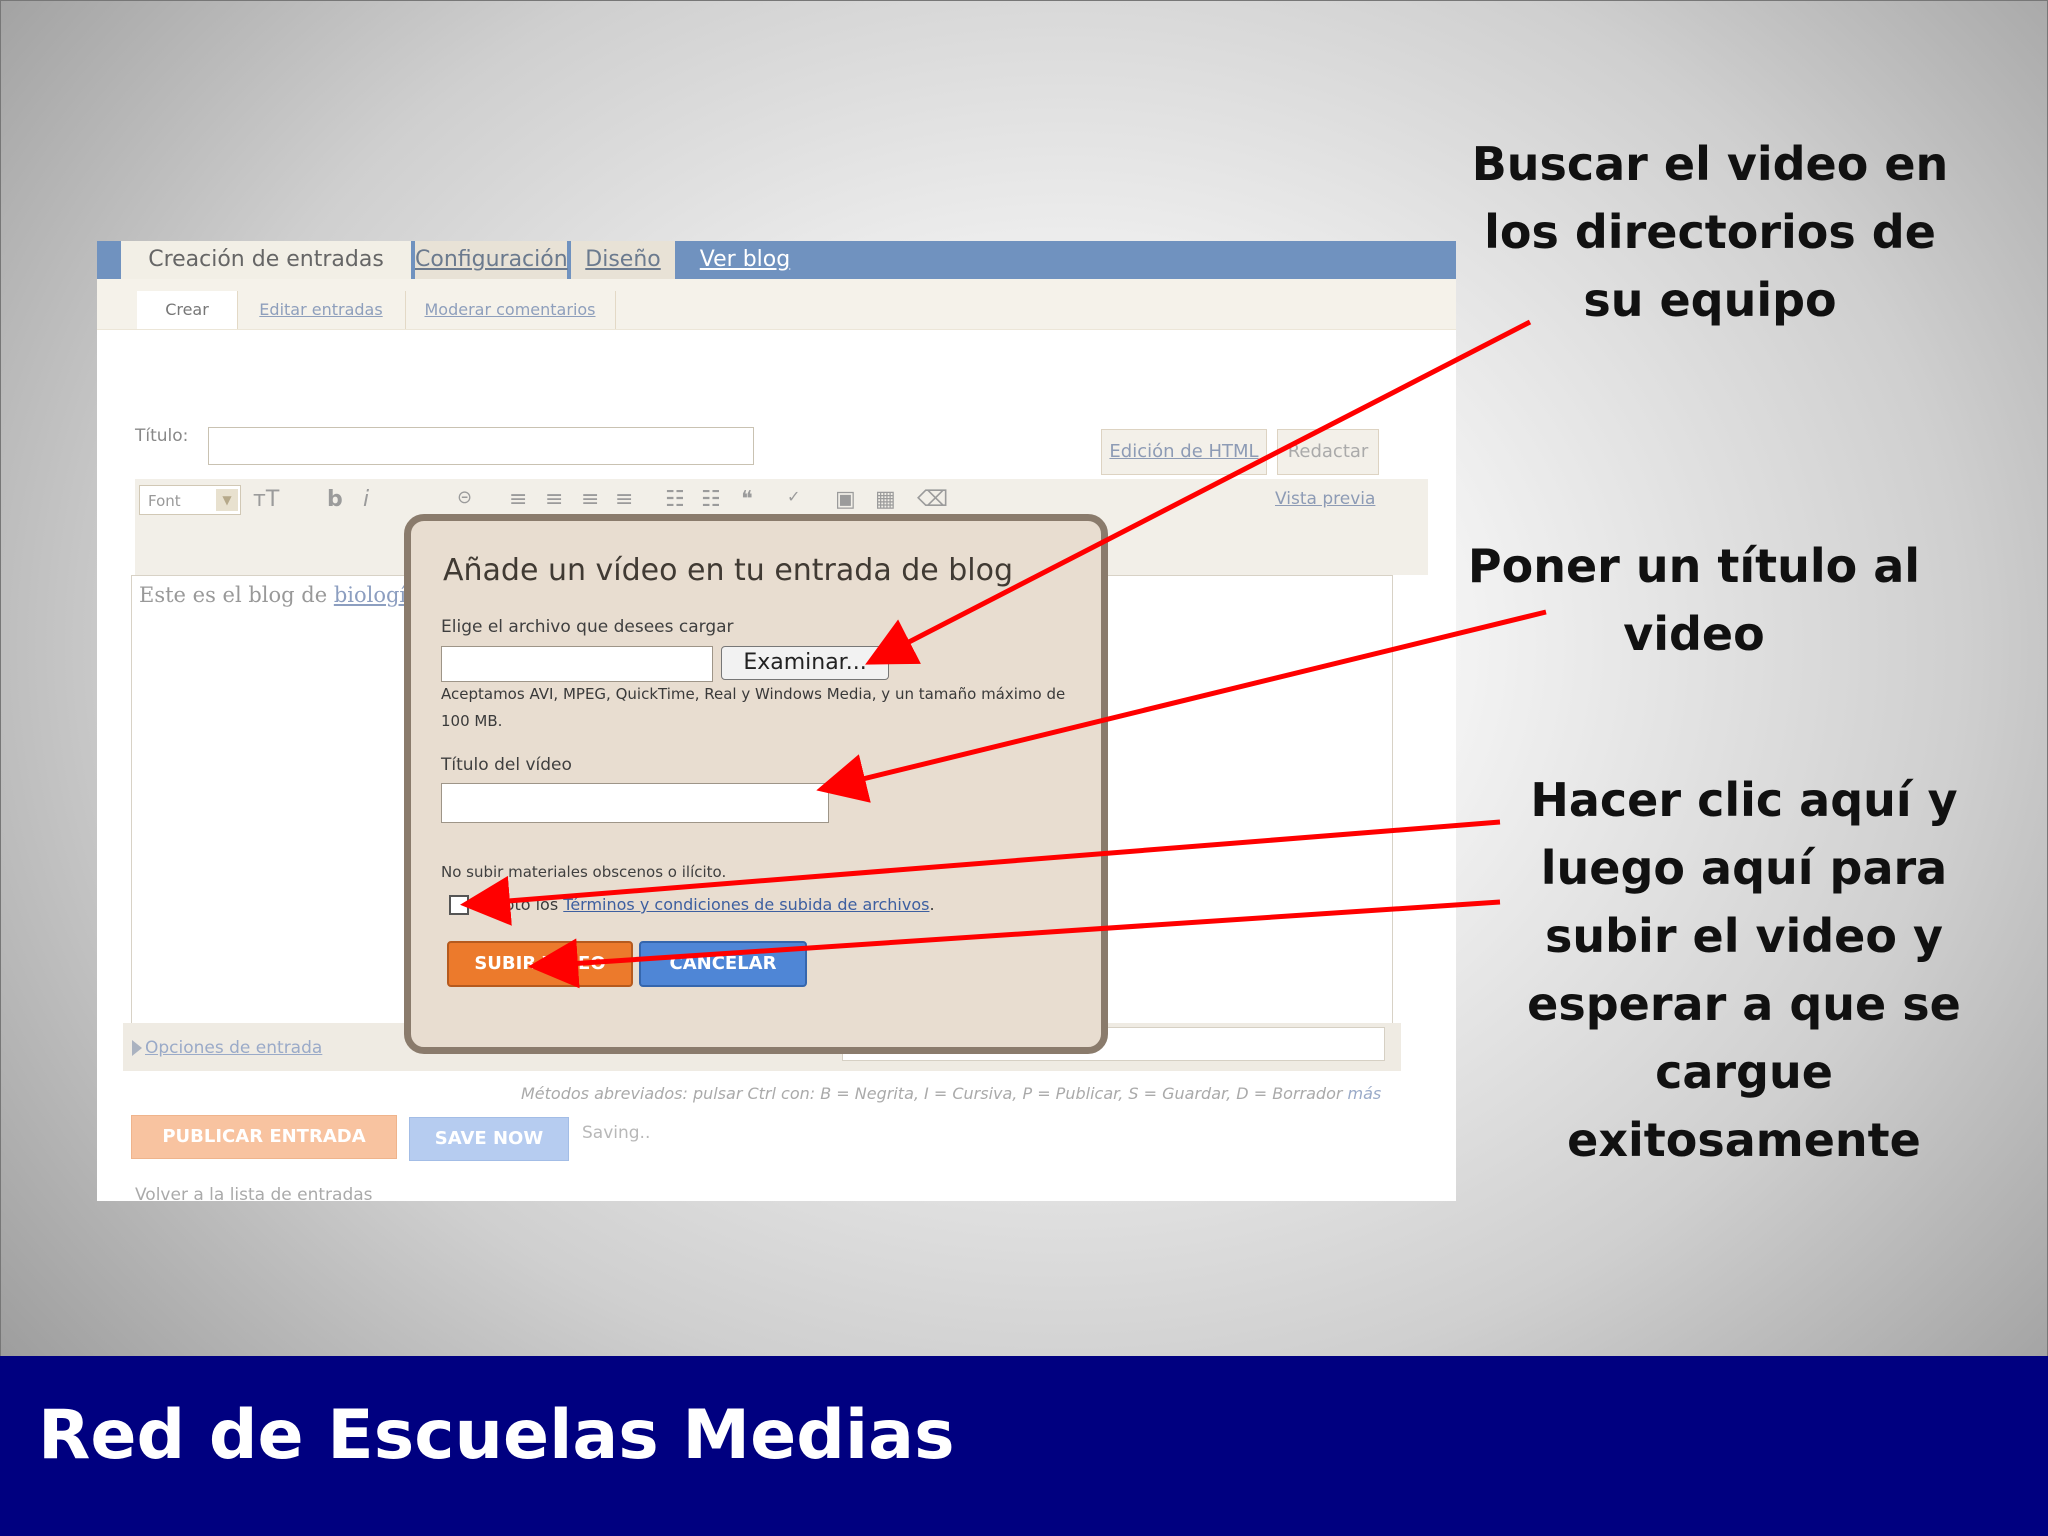  What do you see at coordinates (1198, 492) in the screenshot?
I see `arrow-examinar` at bounding box center [1198, 492].